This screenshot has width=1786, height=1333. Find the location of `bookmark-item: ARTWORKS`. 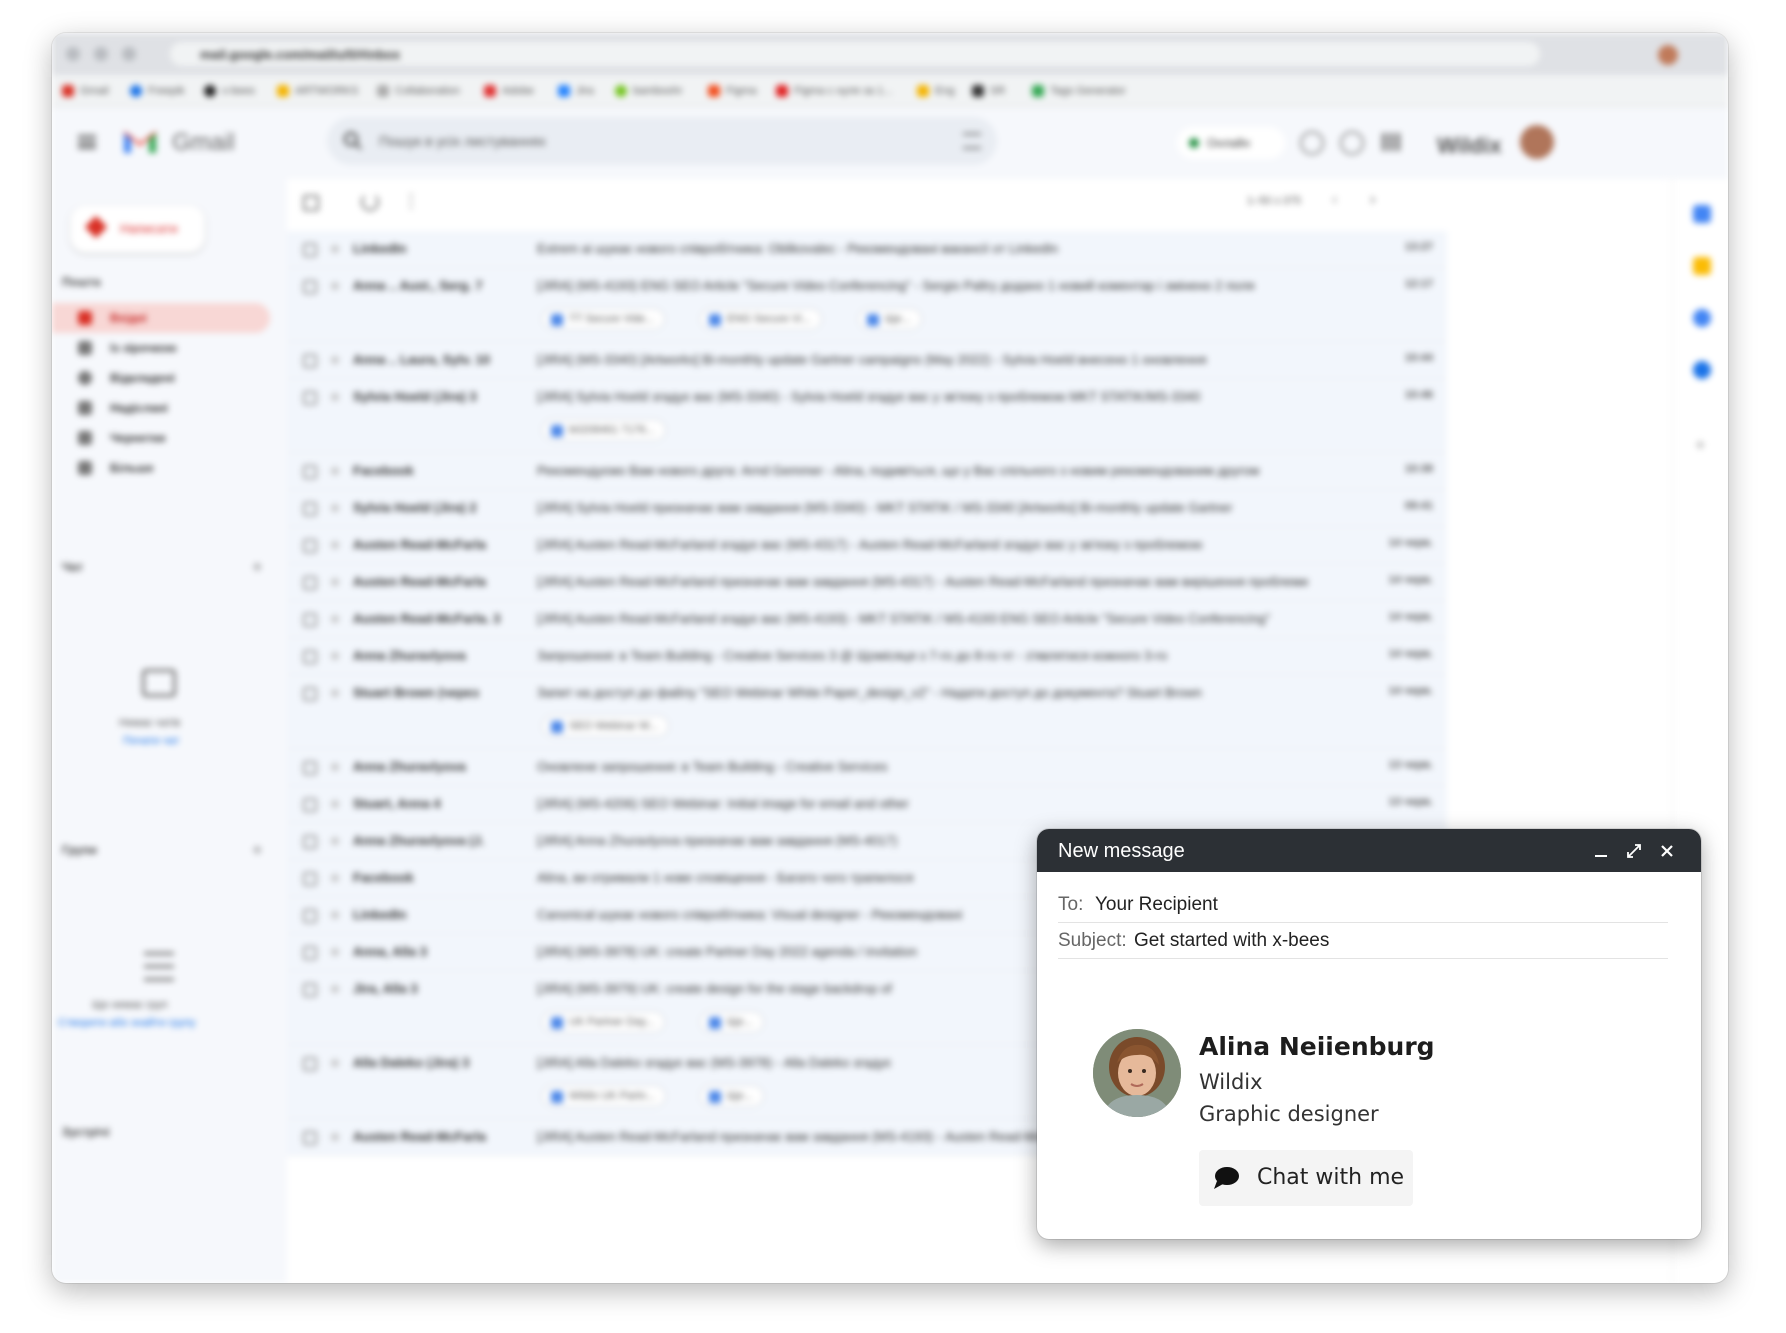

bookmark-item: ARTWORKS is located at coordinates (317, 91).